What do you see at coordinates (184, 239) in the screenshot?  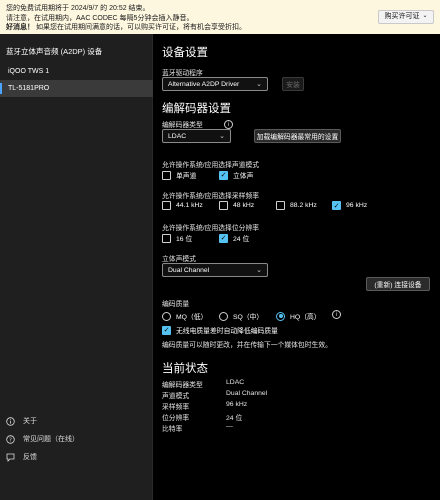 I see `bit-16-label: 16 位` at bounding box center [184, 239].